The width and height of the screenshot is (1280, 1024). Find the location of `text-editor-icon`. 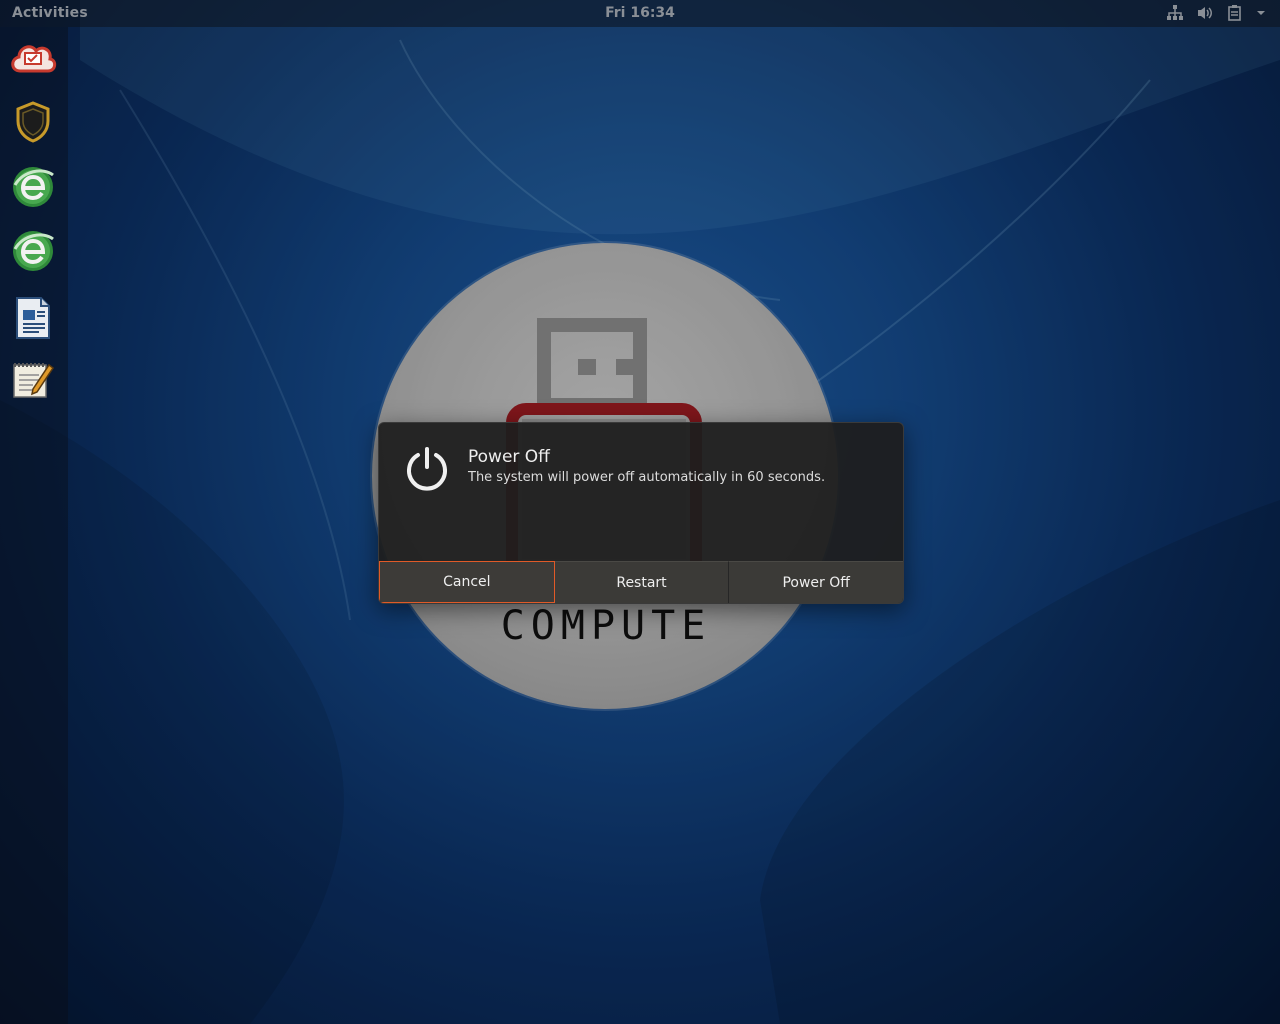

text-editor-icon is located at coordinates (34, 380).